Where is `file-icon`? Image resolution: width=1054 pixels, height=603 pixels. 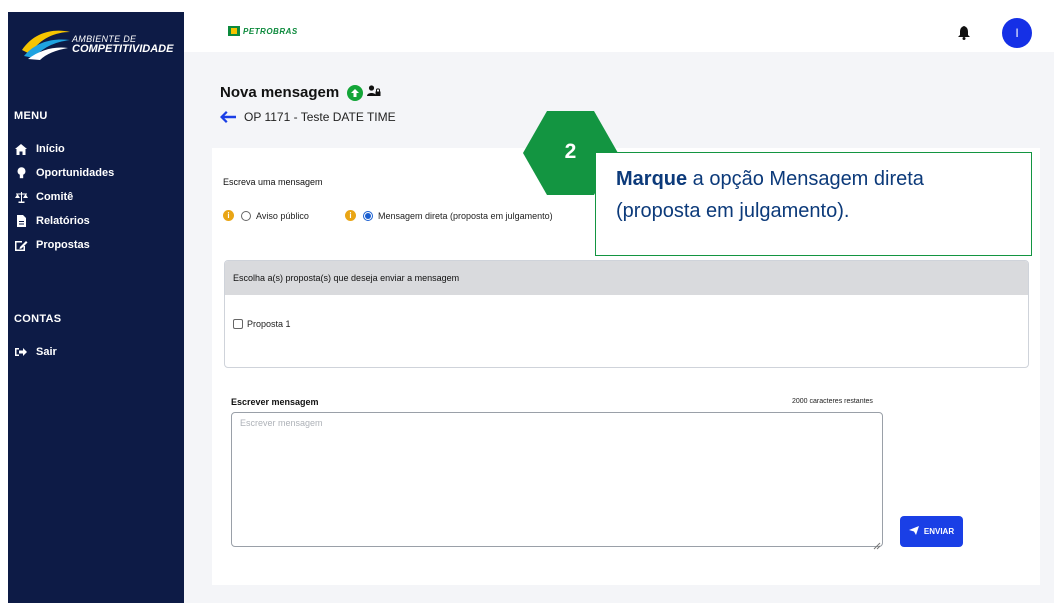 file-icon is located at coordinates (21, 221).